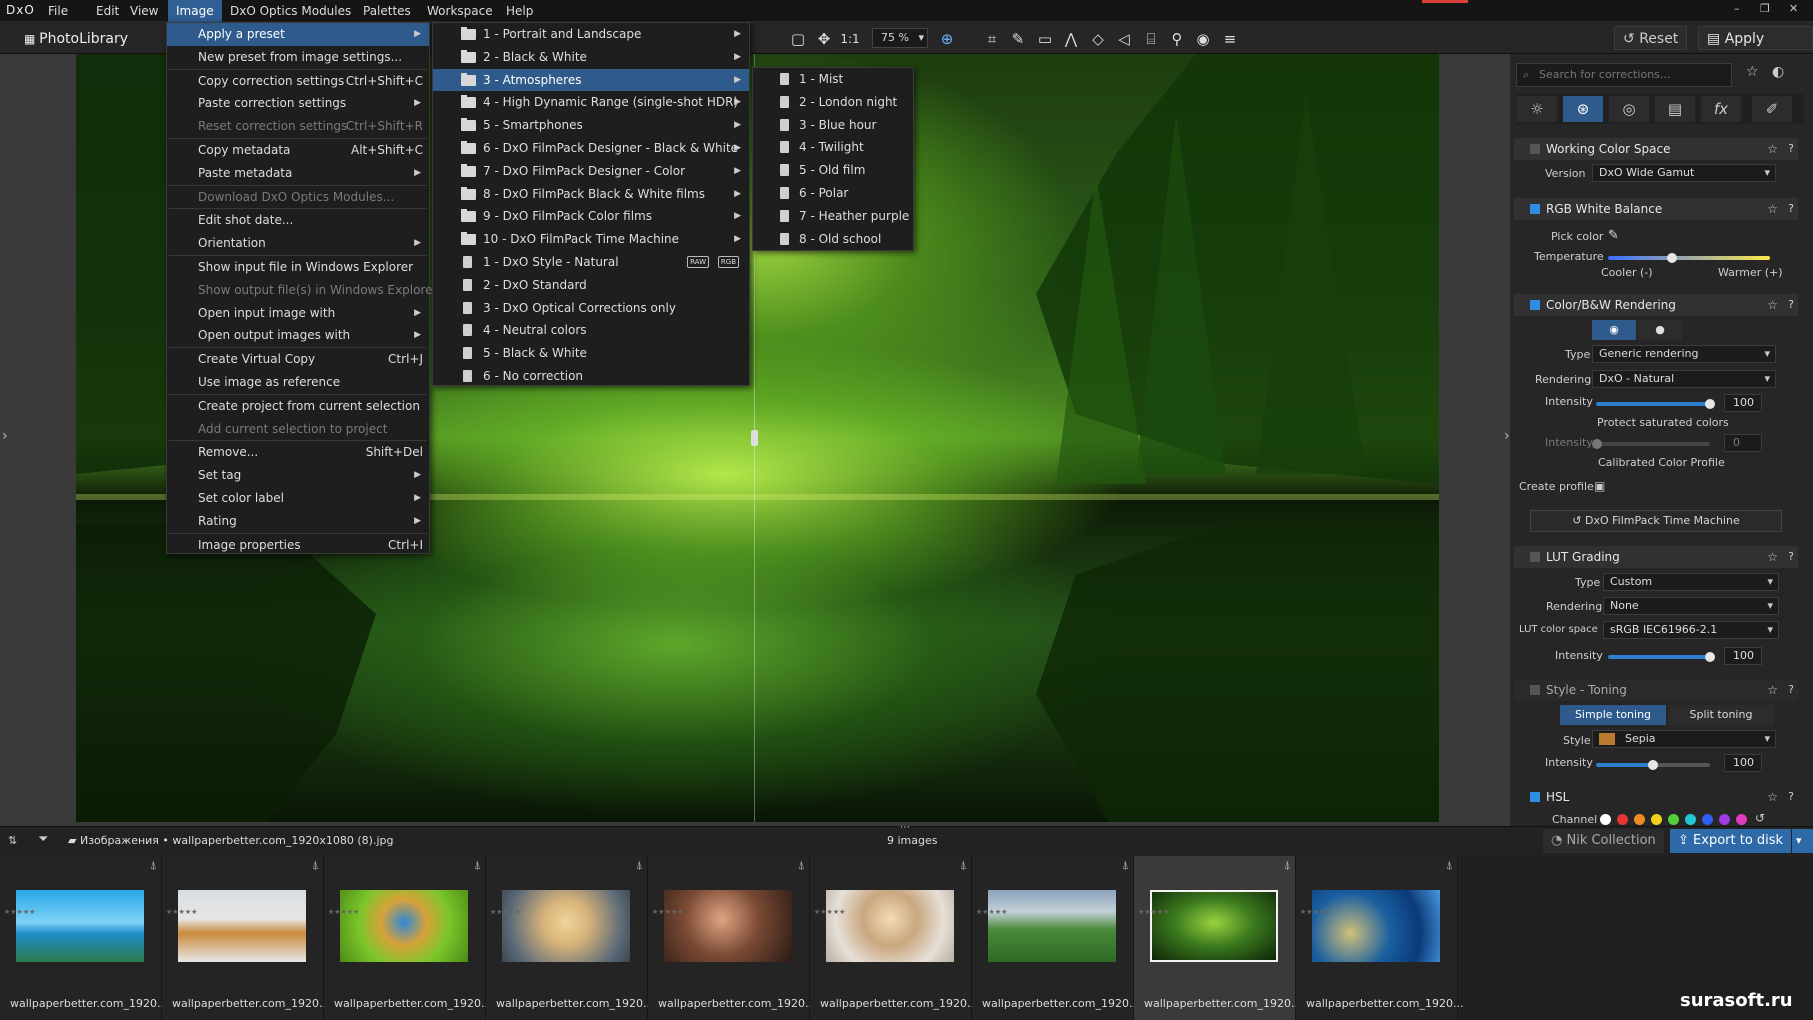 Image resolution: width=1813 pixels, height=1020 pixels. What do you see at coordinates (298, 382) in the screenshot?
I see `menu-item: Use image as reference` at bounding box center [298, 382].